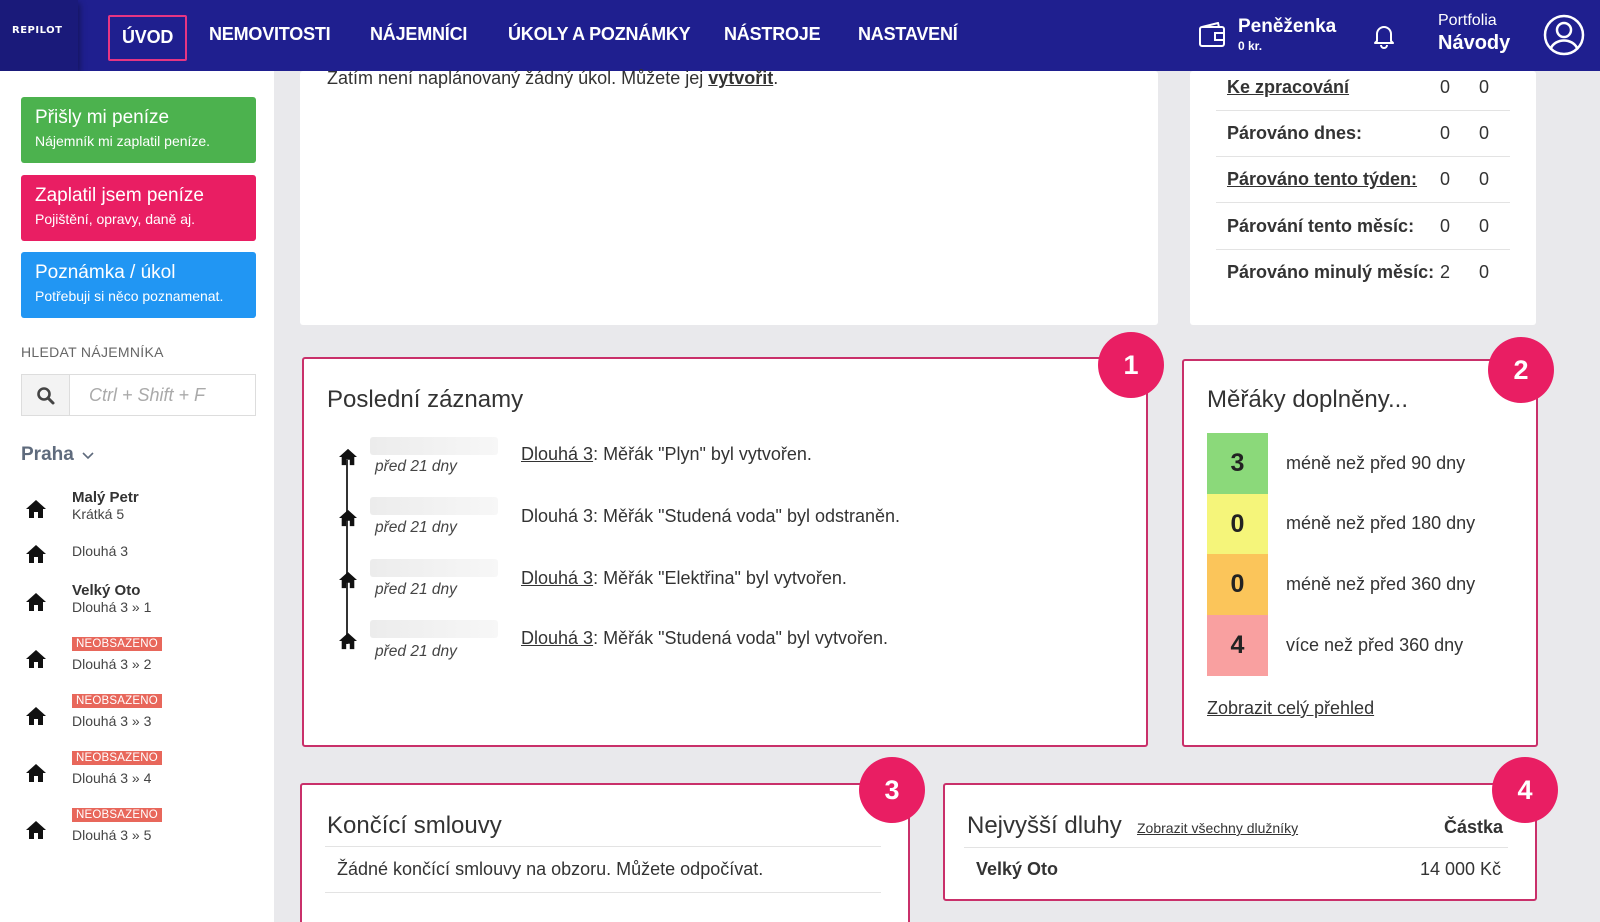 This screenshot has height=922, width=1600. What do you see at coordinates (1288, 87) in the screenshot?
I see `stat-label-link: Ke zpracování` at bounding box center [1288, 87].